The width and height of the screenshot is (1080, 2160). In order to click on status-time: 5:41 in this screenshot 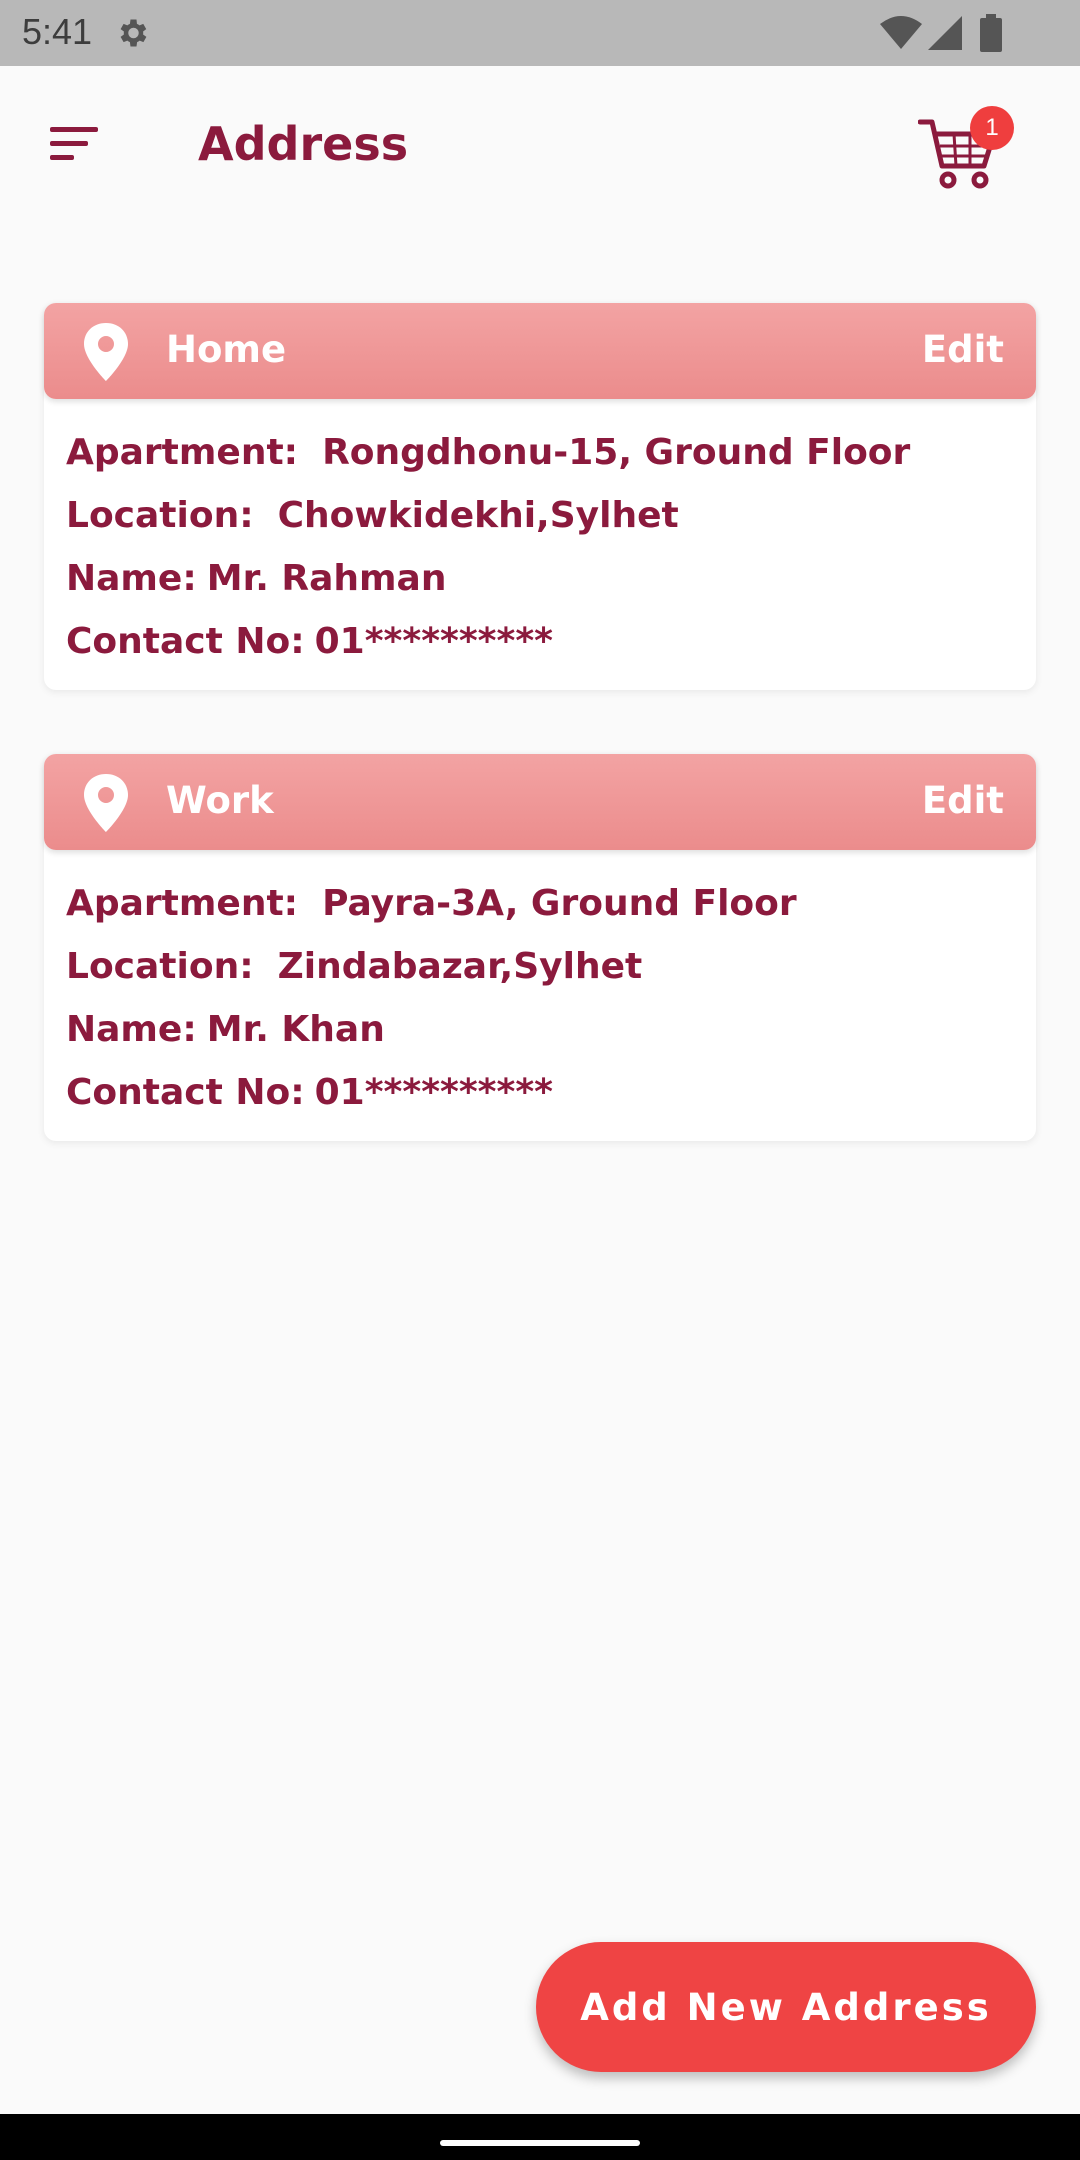, I will do `click(57, 31)`.